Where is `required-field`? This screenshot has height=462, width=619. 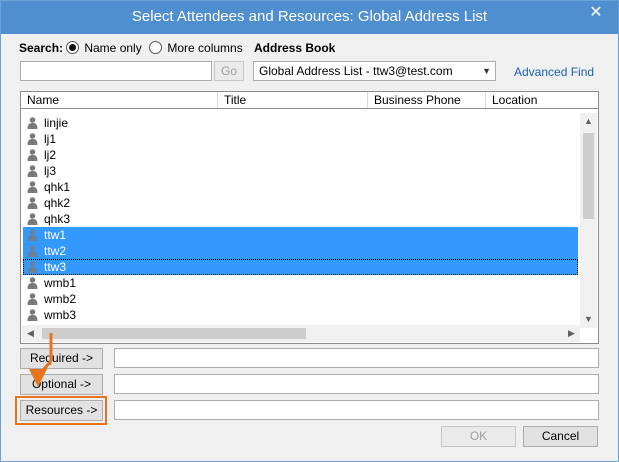
required-field is located at coordinates (356, 358).